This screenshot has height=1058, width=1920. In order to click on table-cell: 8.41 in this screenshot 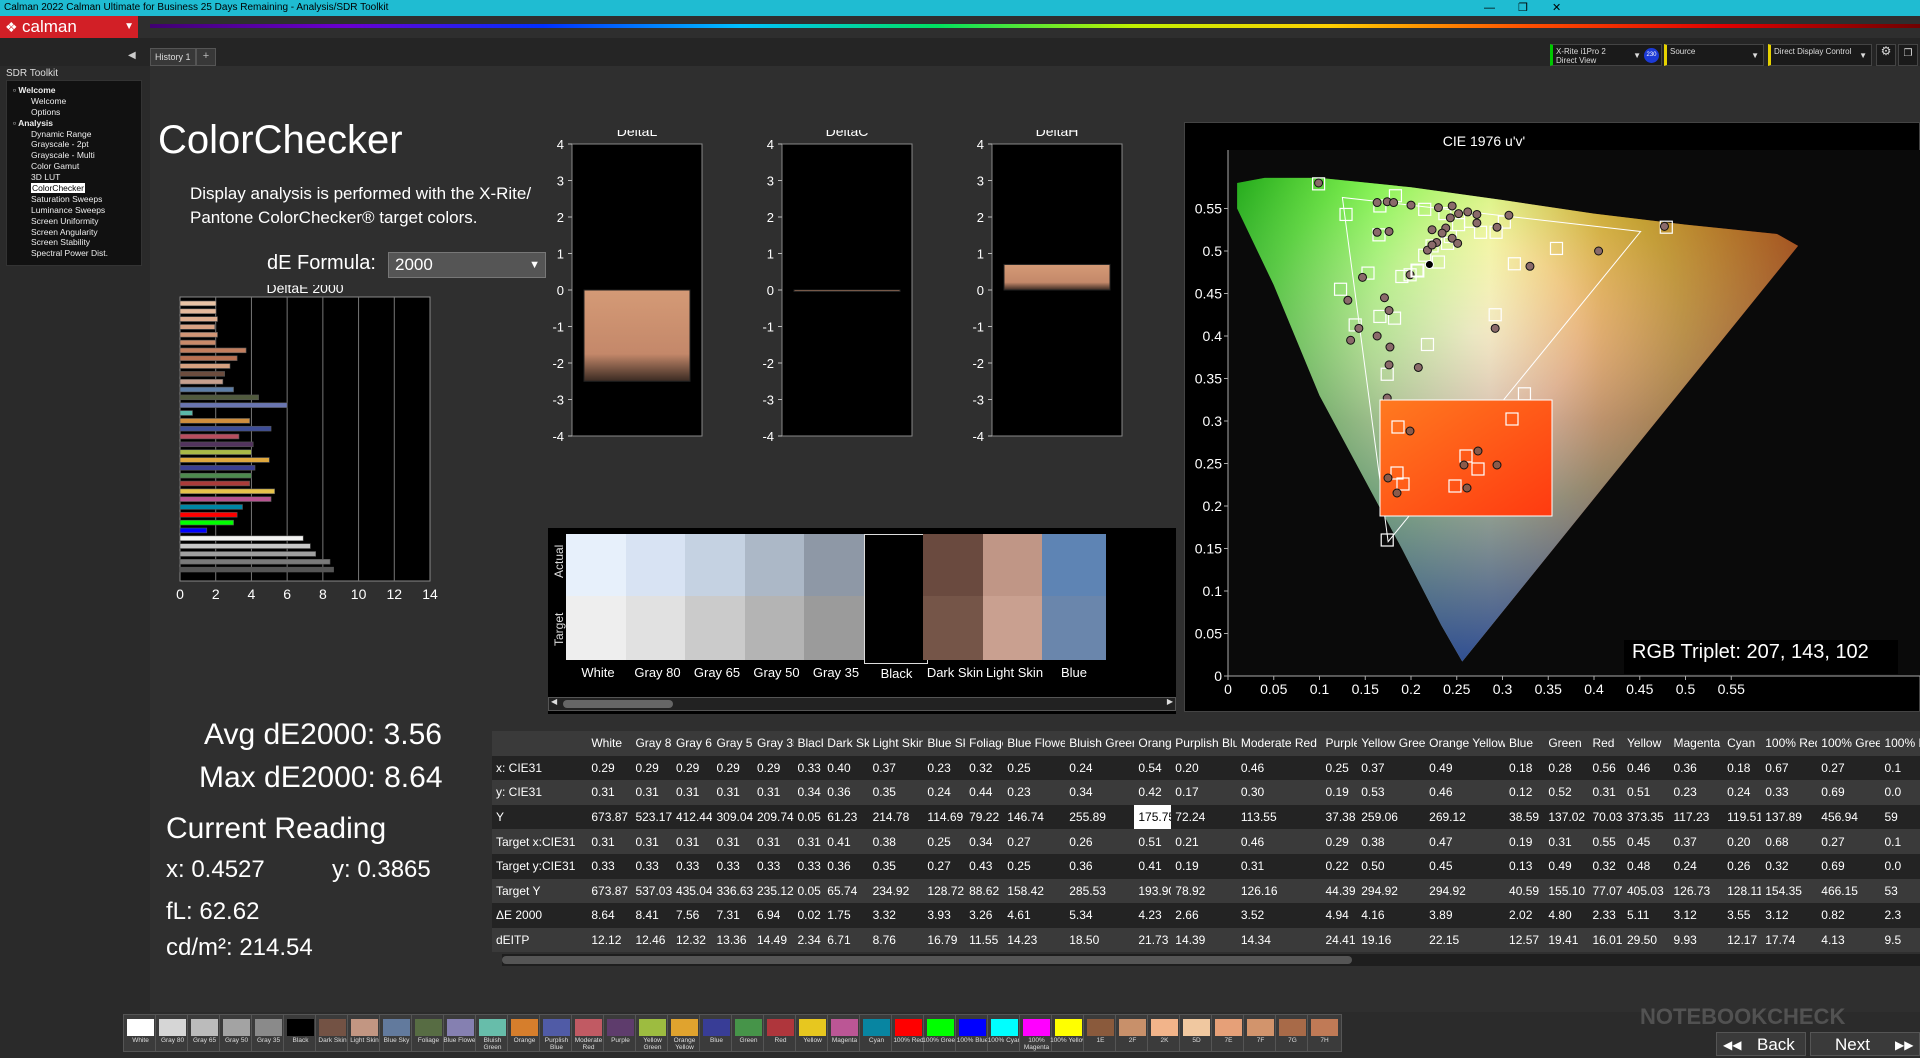, I will do `click(651, 915)`.